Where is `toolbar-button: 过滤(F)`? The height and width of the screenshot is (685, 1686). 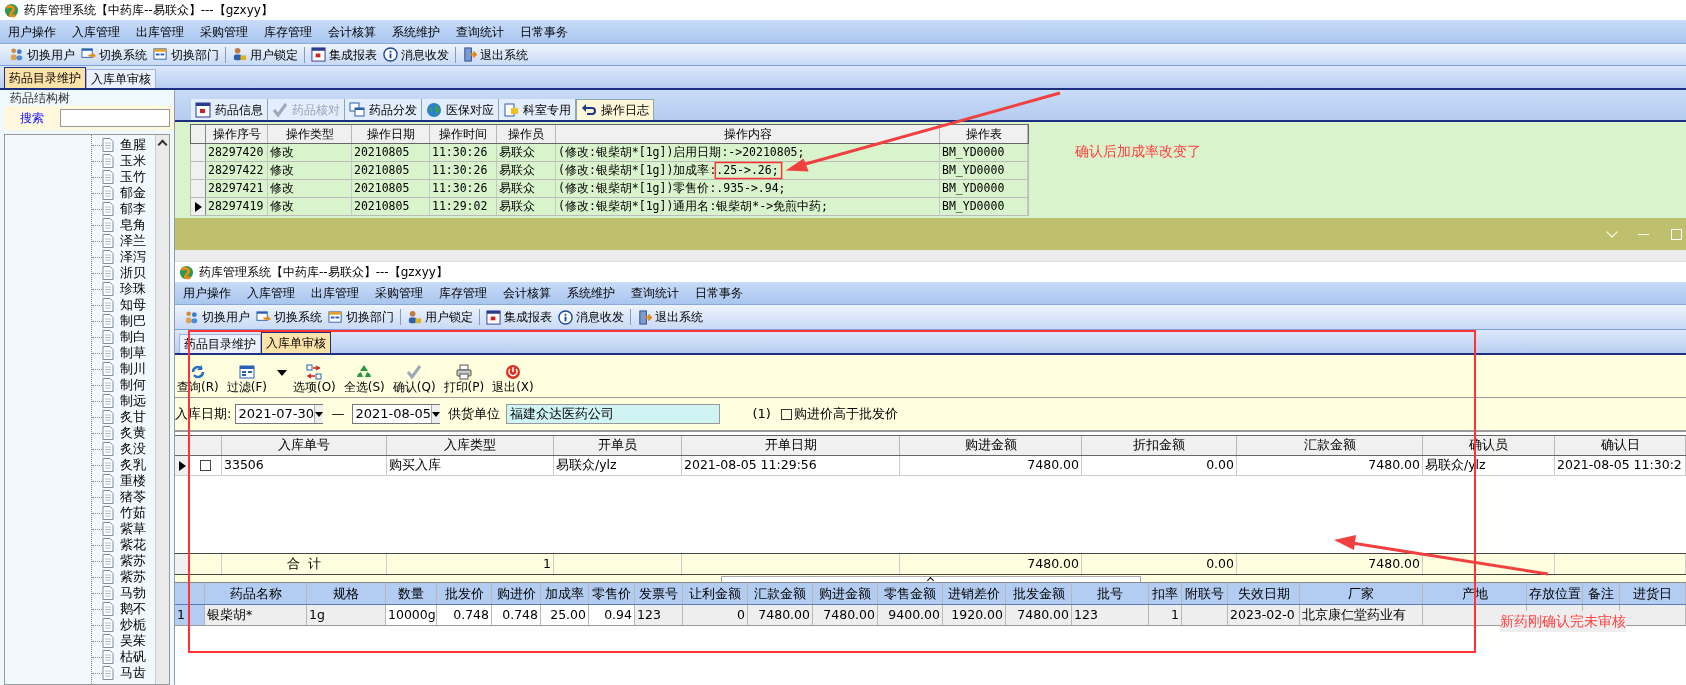 toolbar-button: 过滤(F) is located at coordinates (246, 379).